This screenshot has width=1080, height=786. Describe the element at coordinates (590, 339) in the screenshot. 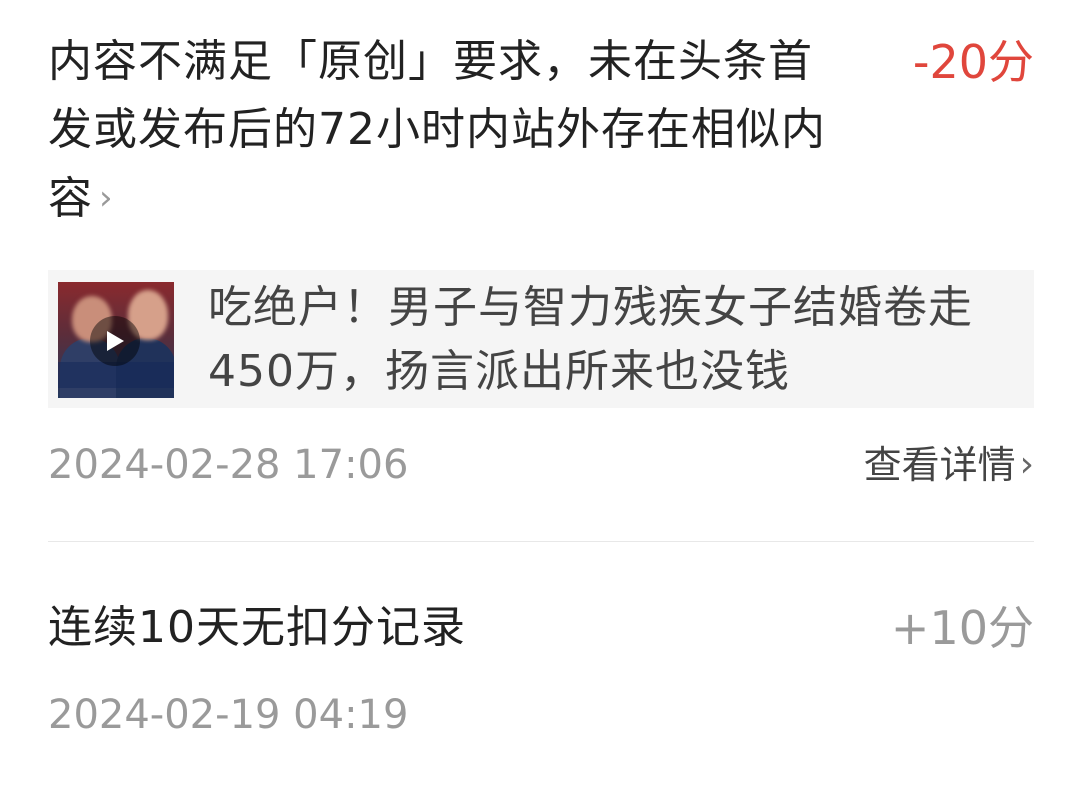

I see `article-title: 吃绝户！男子与智力残疾女子结婚卷走450万，扬言派出所来也没钱` at that location.